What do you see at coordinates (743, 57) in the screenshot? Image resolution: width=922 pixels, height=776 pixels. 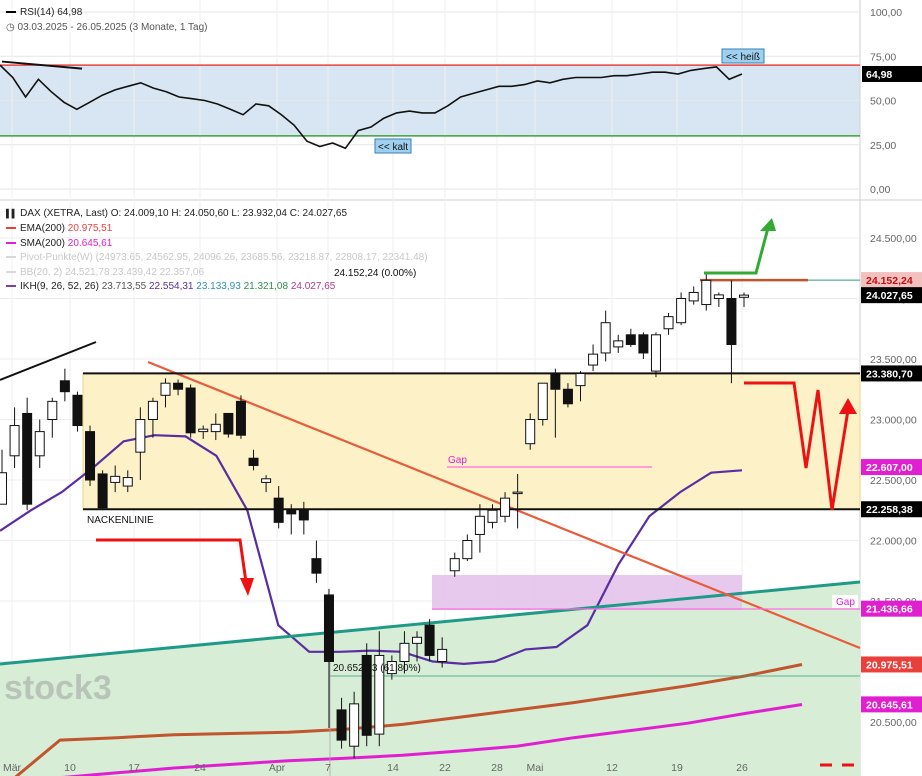 I see `rsi-hot-label: << heiß` at bounding box center [743, 57].